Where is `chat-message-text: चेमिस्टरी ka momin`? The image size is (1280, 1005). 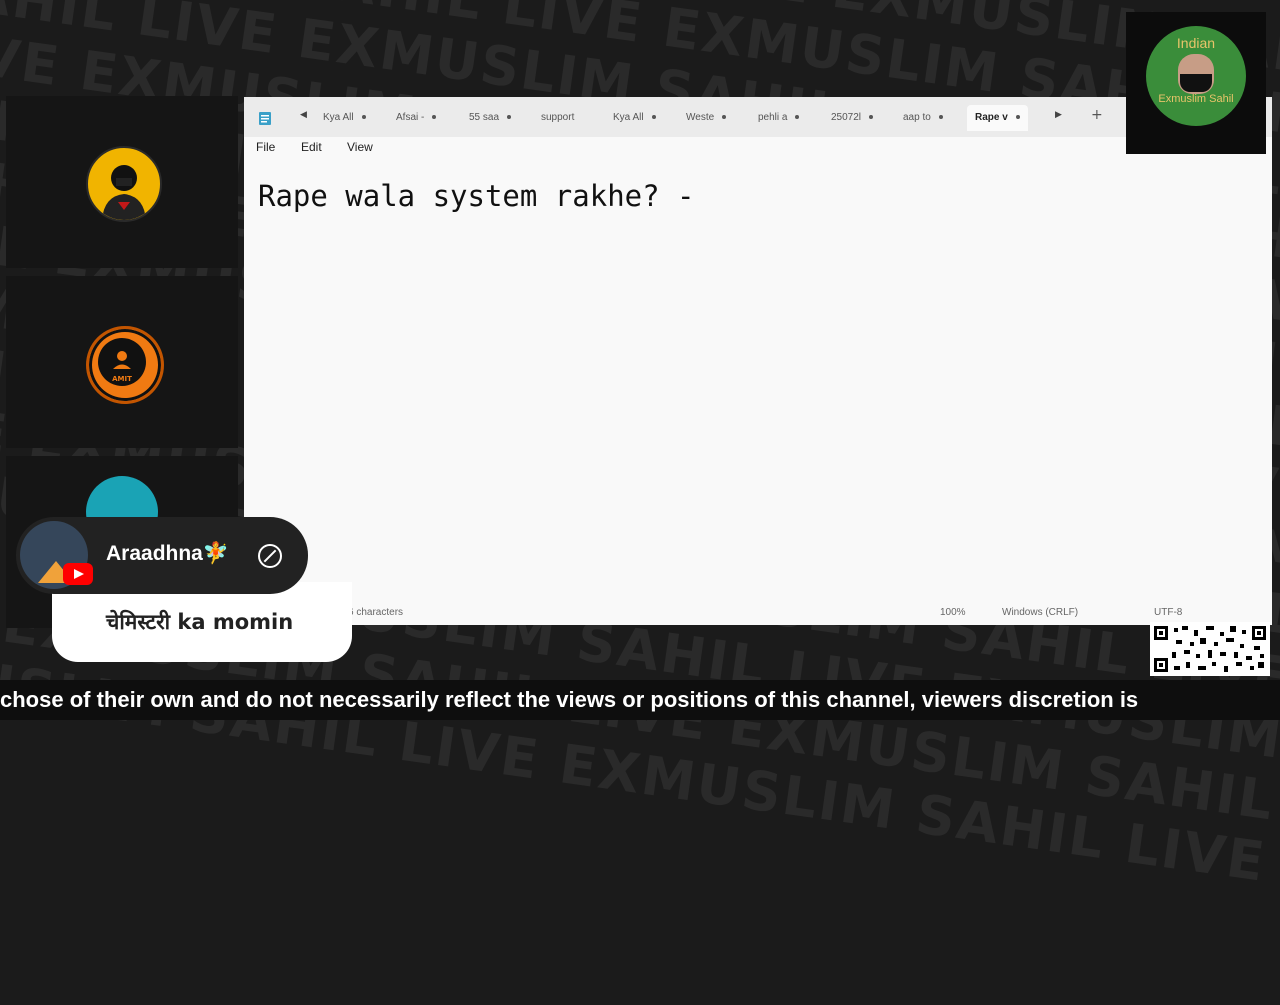
chat-message-text: चेमिस्टरी ka momin is located at coordinates (200, 622).